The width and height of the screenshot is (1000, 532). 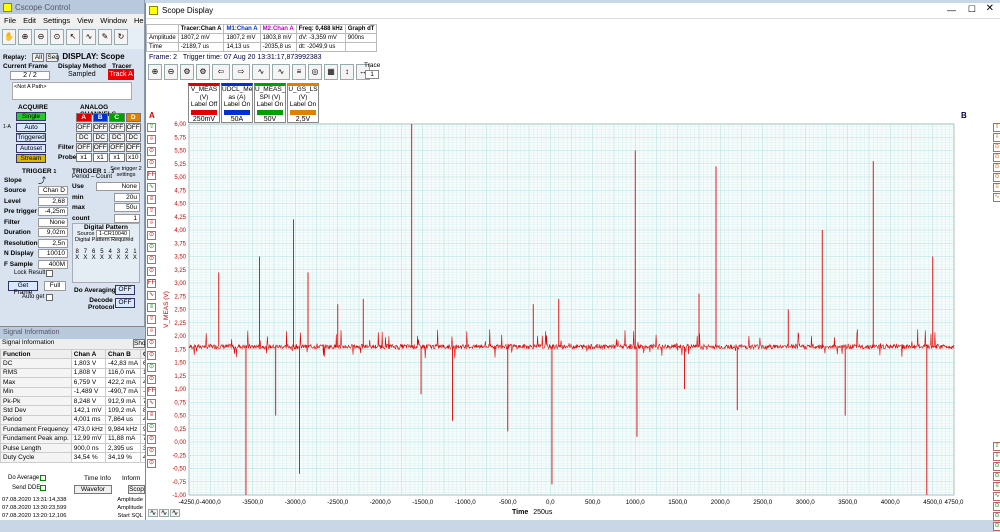 What do you see at coordinates (30, 75) in the screenshot?
I see `current-frame-field: 2 / 2` at bounding box center [30, 75].